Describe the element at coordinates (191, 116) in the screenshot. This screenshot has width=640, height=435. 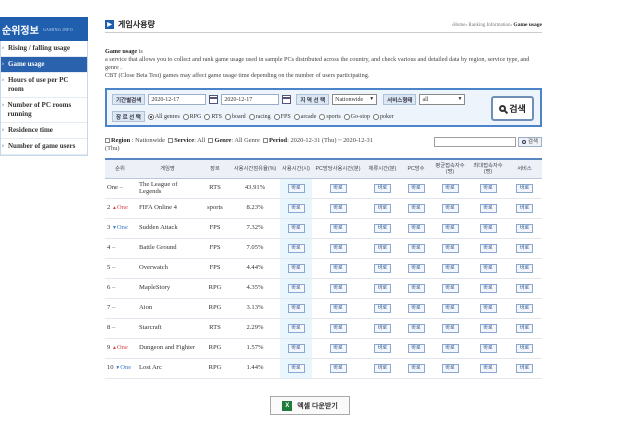
I see `genre-radio: RPG` at that location.